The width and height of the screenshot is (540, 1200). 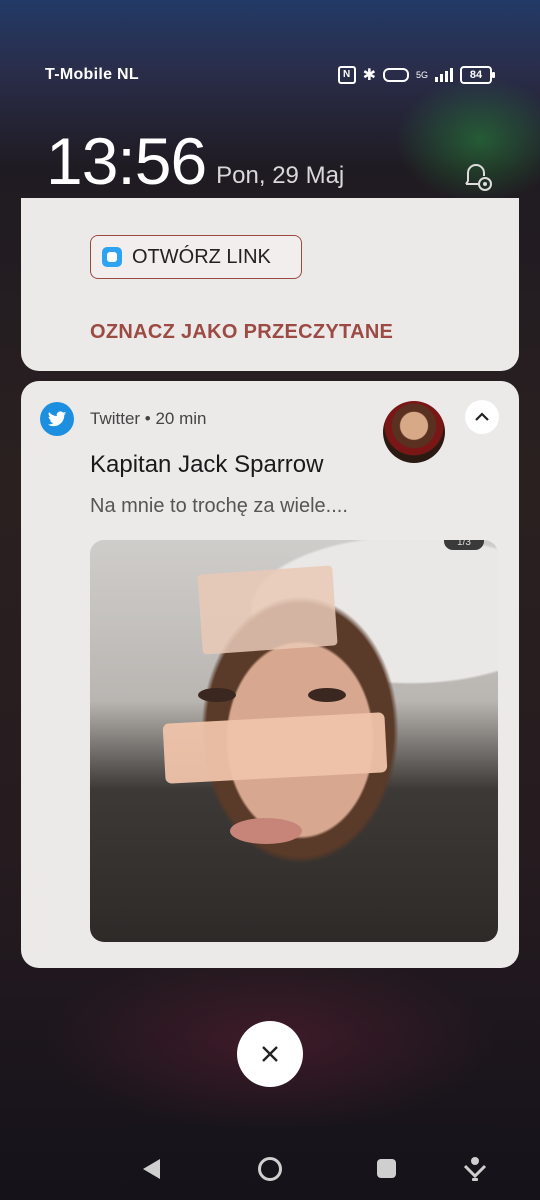 What do you see at coordinates (57, 419) in the screenshot?
I see `twitter-icon` at bounding box center [57, 419].